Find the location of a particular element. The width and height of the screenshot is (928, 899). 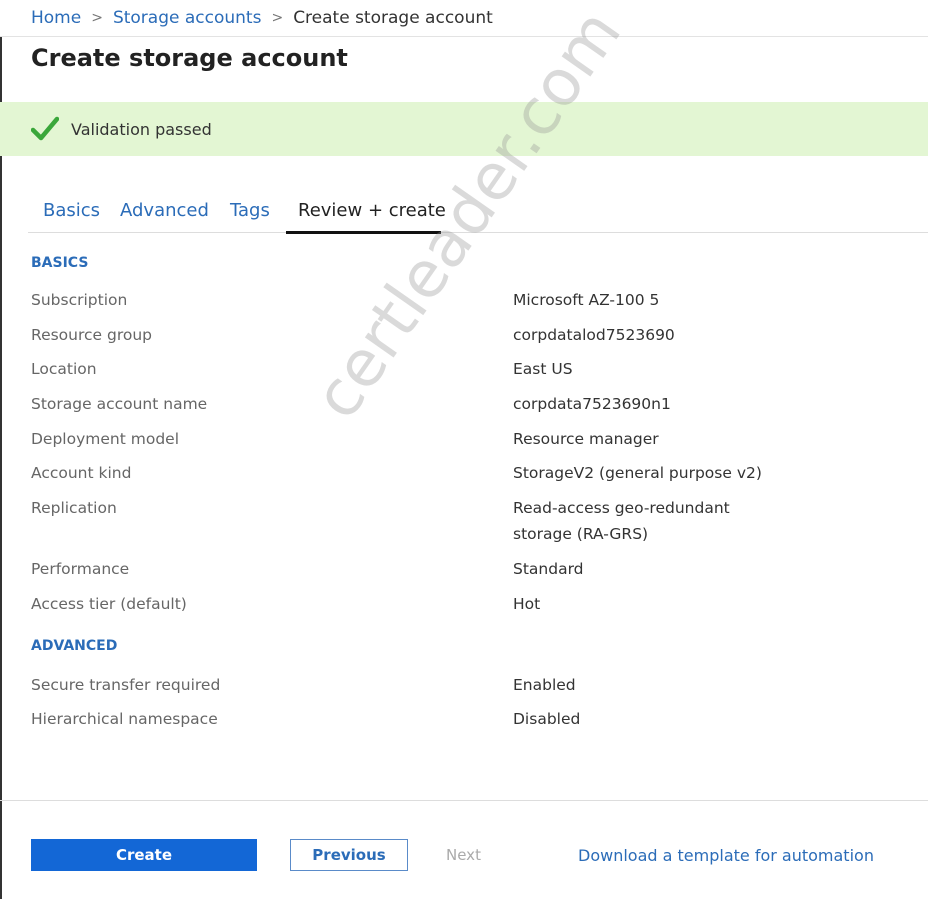

label-replication: Replication is located at coordinates (74, 508).